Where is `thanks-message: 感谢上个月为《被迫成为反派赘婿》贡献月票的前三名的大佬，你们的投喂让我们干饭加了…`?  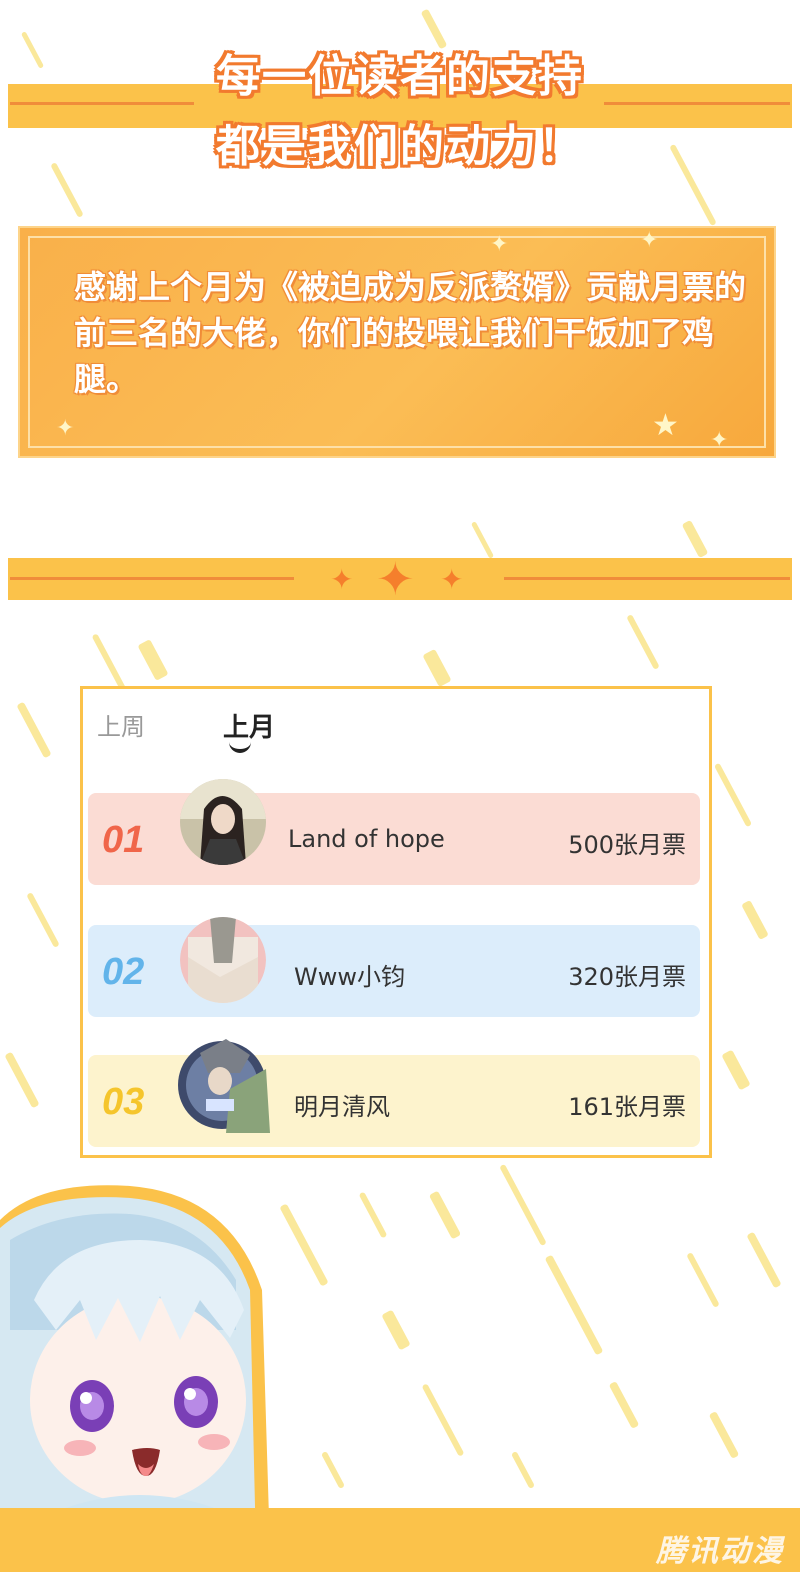 thanks-message: 感谢上个月为《被迫成为反派赘婿》贡献月票的前三名的大佬，你们的投喂让我们干饭加了… is located at coordinates (410, 333).